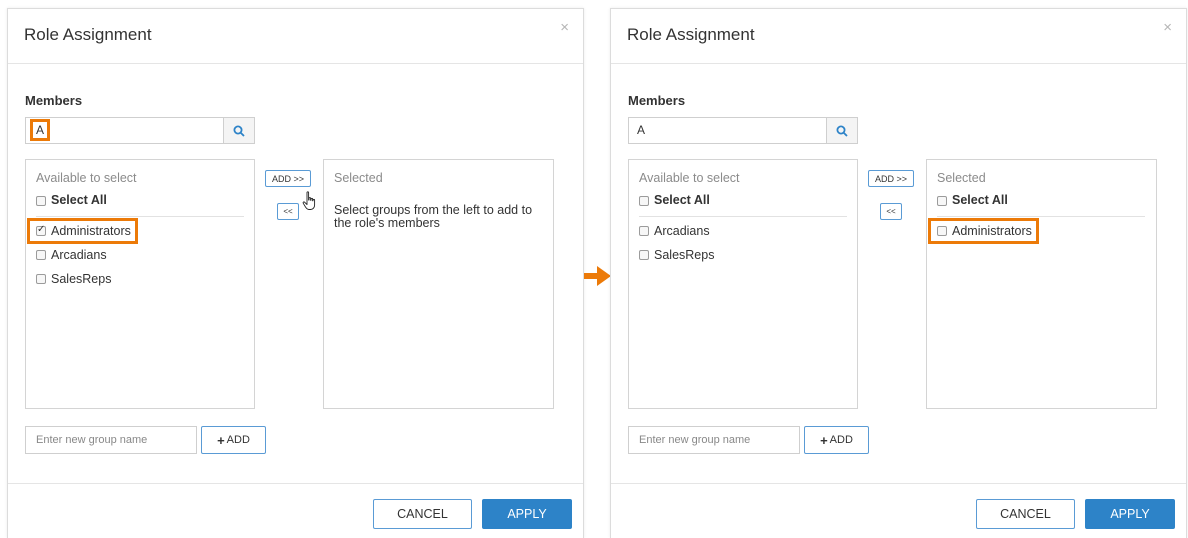 This screenshot has height=538, width=1188. Describe the element at coordinates (1041, 205) in the screenshot. I see `select-all-selected: Select All` at that location.